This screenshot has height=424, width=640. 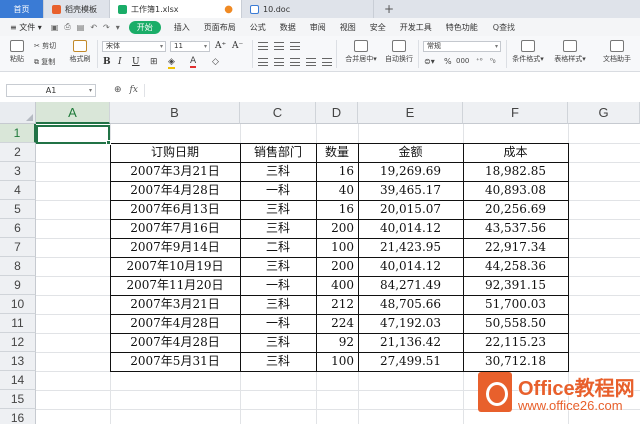 What do you see at coordinates (391, 90) in the screenshot?
I see `formula-input` at bounding box center [391, 90].